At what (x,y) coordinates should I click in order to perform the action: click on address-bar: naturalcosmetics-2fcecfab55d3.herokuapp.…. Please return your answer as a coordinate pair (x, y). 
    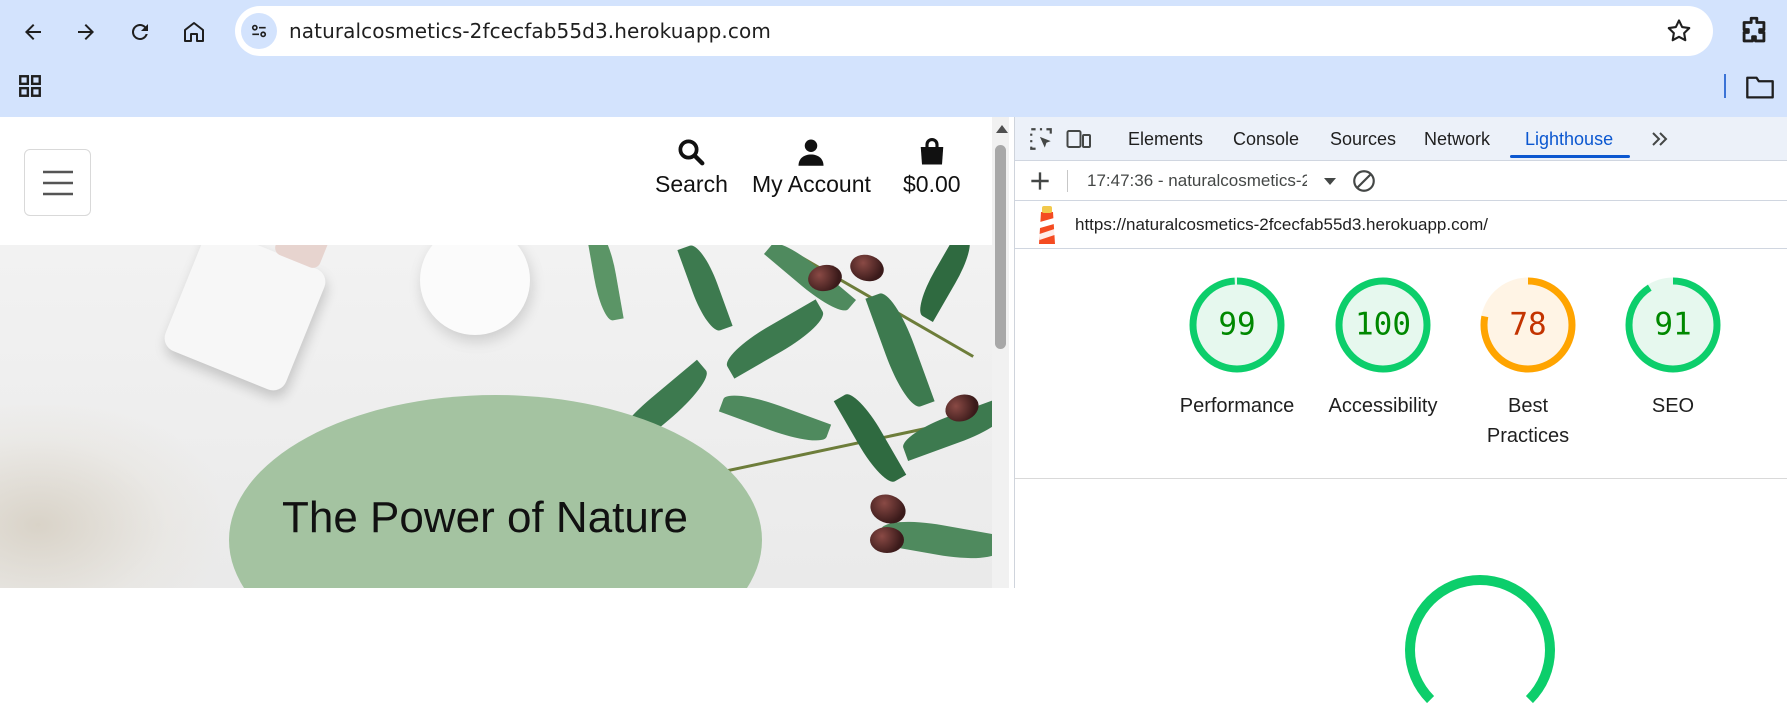
    Looking at the image, I should click on (974, 31).